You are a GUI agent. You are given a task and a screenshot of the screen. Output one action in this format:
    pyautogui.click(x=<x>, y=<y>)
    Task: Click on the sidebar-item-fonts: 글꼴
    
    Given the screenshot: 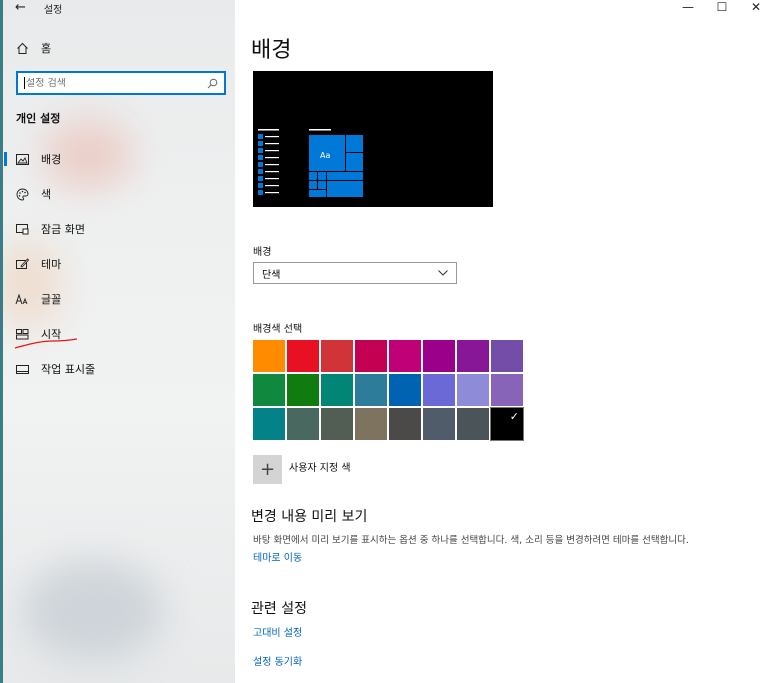 What is the action you would take?
    pyautogui.click(x=38, y=299)
    